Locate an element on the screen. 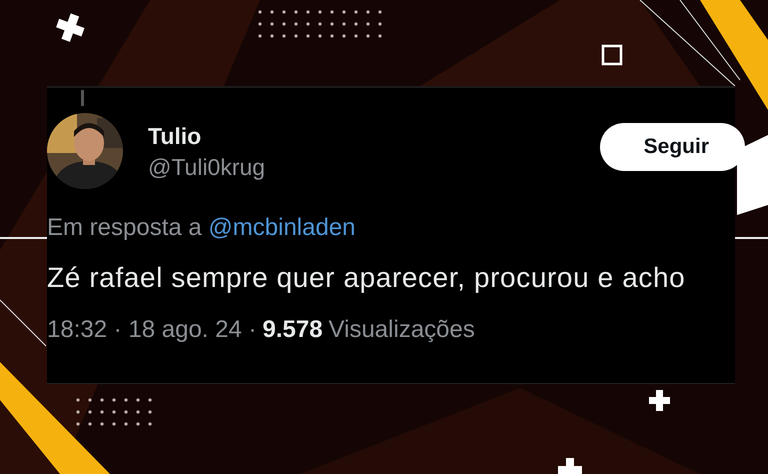  square-outline is located at coordinates (612, 55).